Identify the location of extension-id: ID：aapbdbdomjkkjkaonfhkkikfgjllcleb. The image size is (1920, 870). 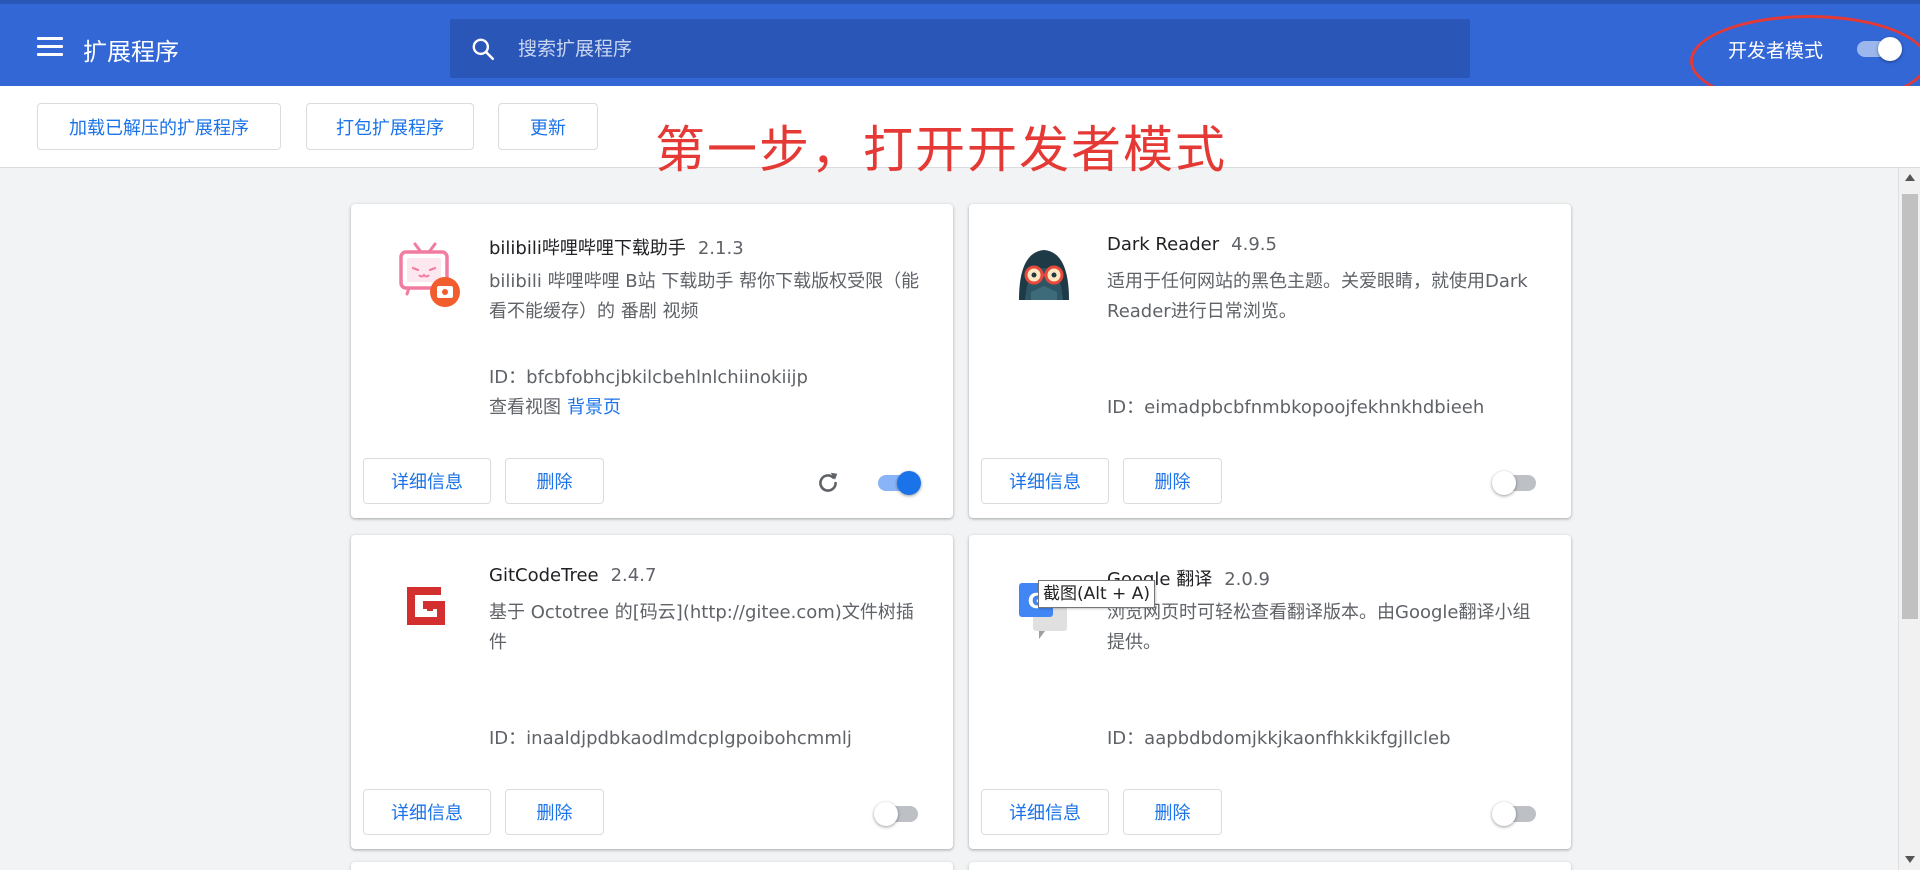
(1279, 738).